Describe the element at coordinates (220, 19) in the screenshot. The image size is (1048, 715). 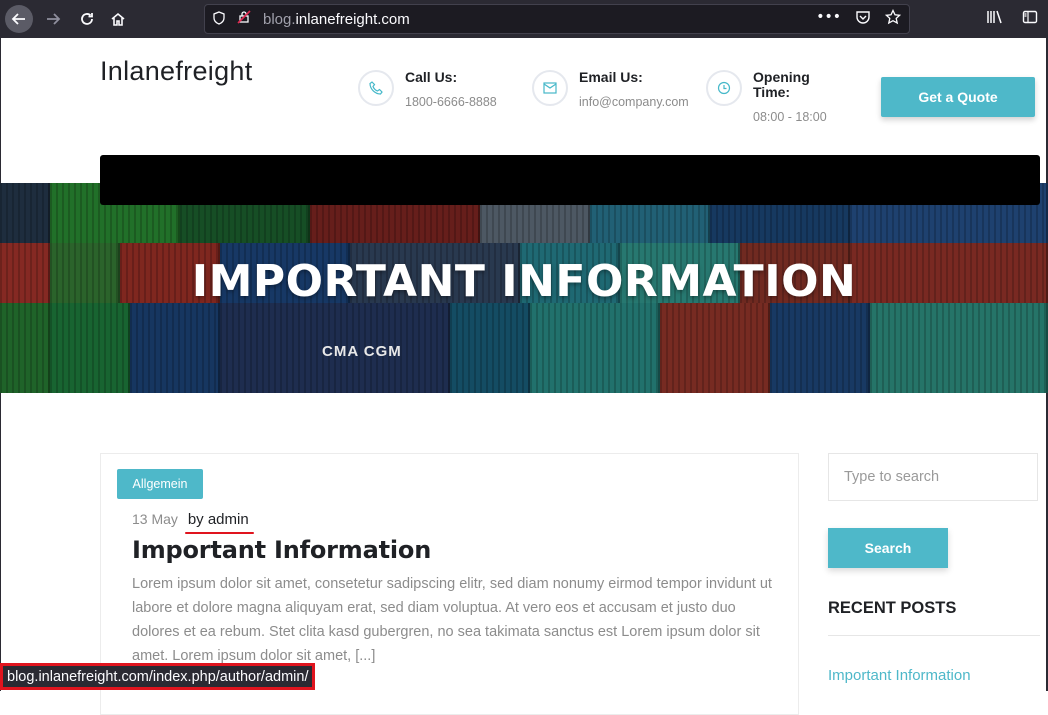
I see `shield-icon` at that location.